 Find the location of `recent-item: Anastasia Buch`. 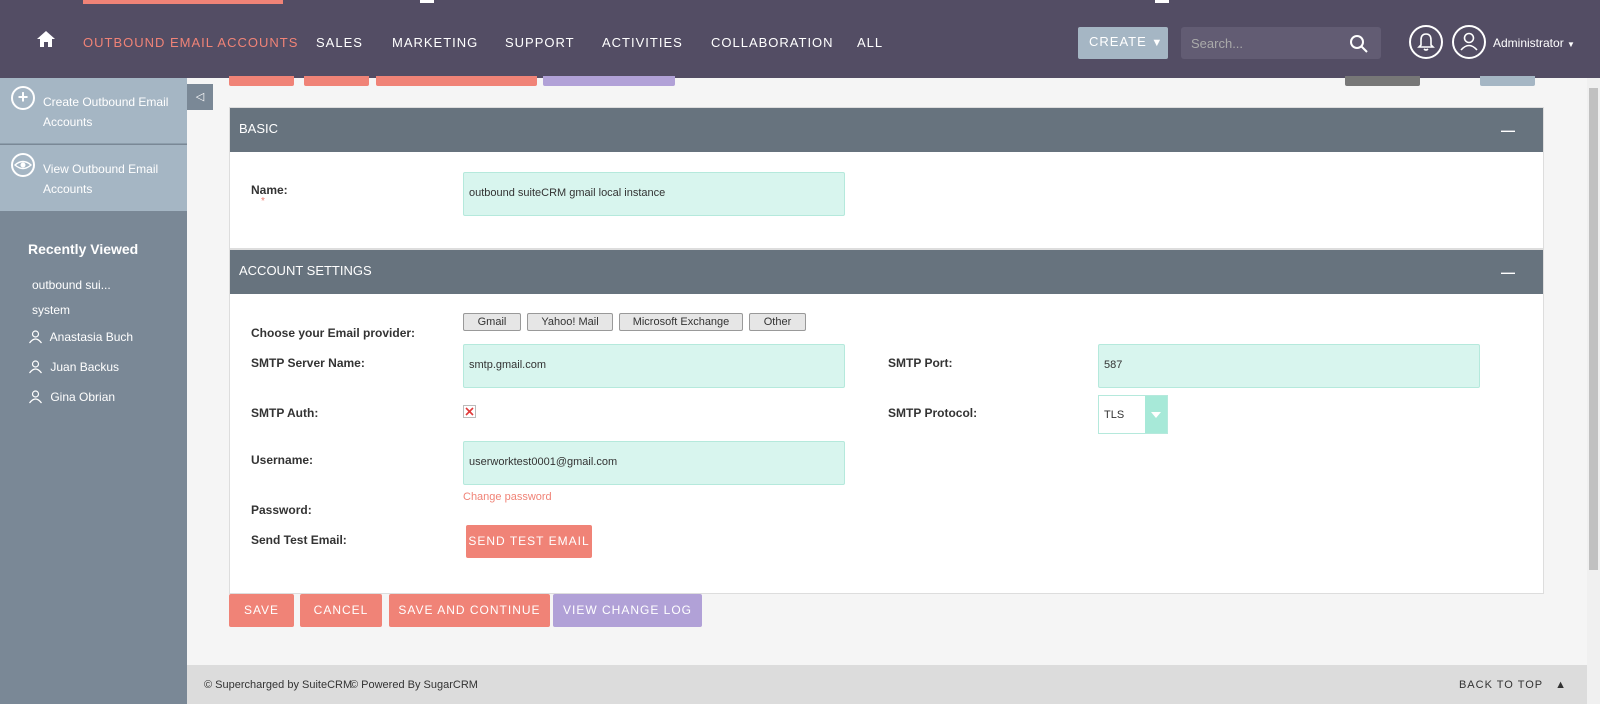

recent-item: Anastasia Buch is located at coordinates (80, 336).